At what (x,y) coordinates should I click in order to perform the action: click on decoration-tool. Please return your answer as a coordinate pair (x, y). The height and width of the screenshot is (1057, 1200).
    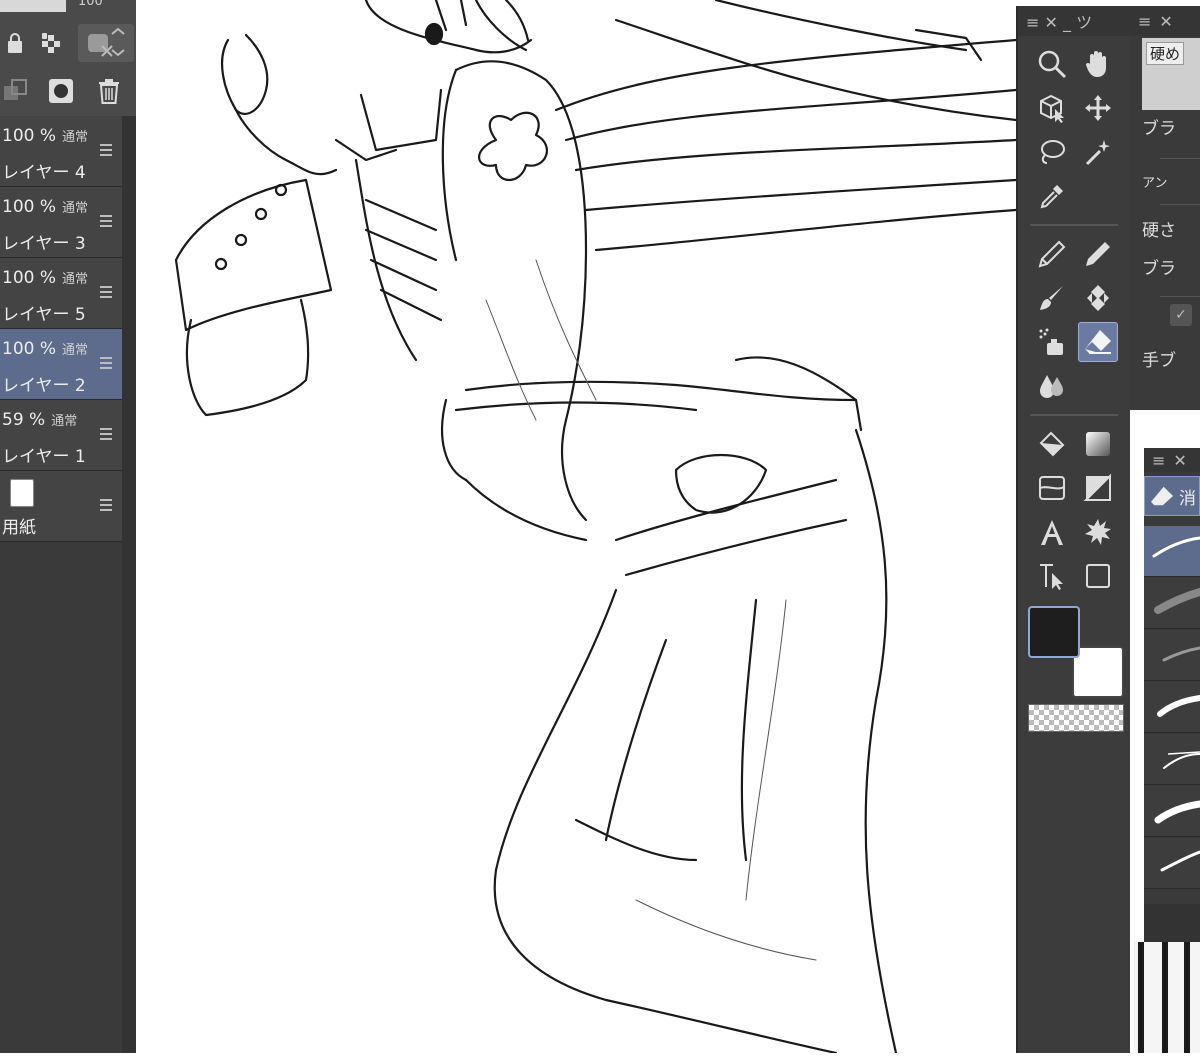
    Looking at the image, I should click on (1098, 298).